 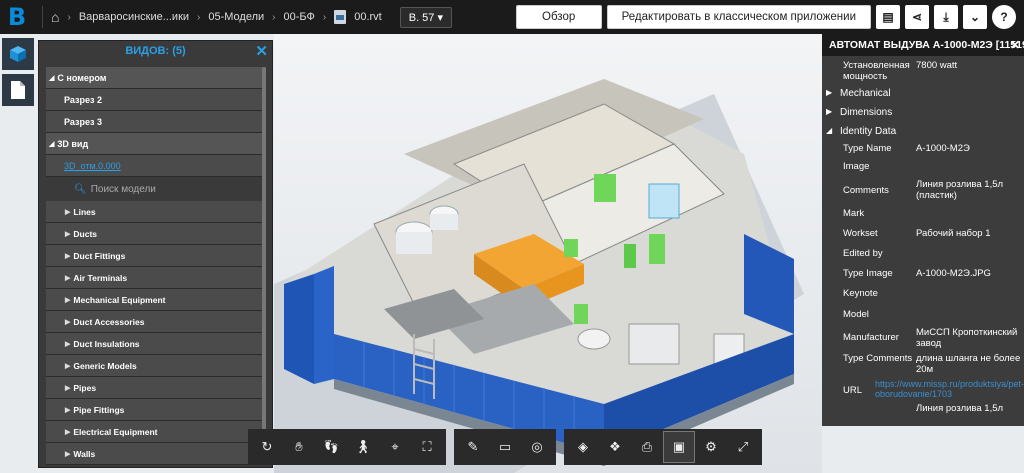 I want to click on footsteps-icon: 👣︎, so click(x=331, y=447).